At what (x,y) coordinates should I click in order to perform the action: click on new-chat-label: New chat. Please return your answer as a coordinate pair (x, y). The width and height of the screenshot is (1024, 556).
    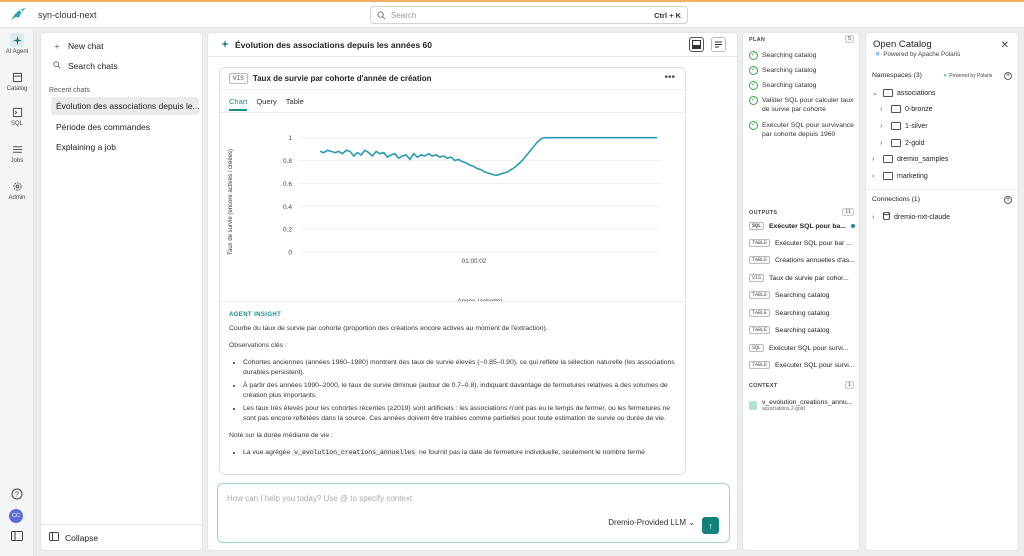
    Looking at the image, I should click on (86, 46).